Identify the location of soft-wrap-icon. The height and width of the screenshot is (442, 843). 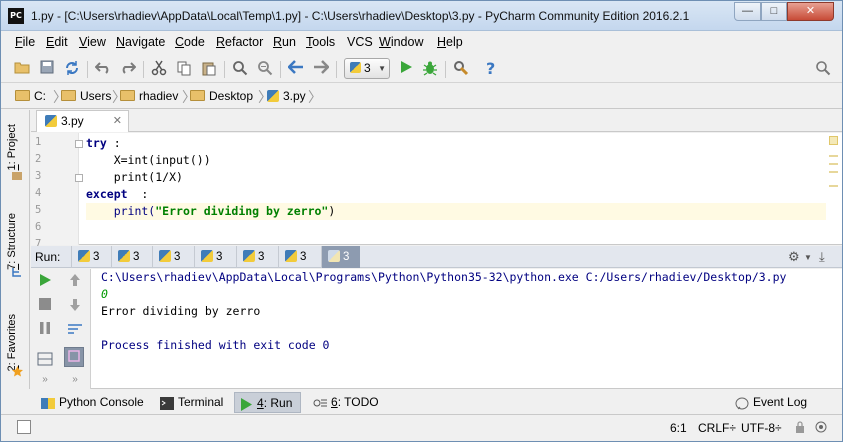
(75, 330).